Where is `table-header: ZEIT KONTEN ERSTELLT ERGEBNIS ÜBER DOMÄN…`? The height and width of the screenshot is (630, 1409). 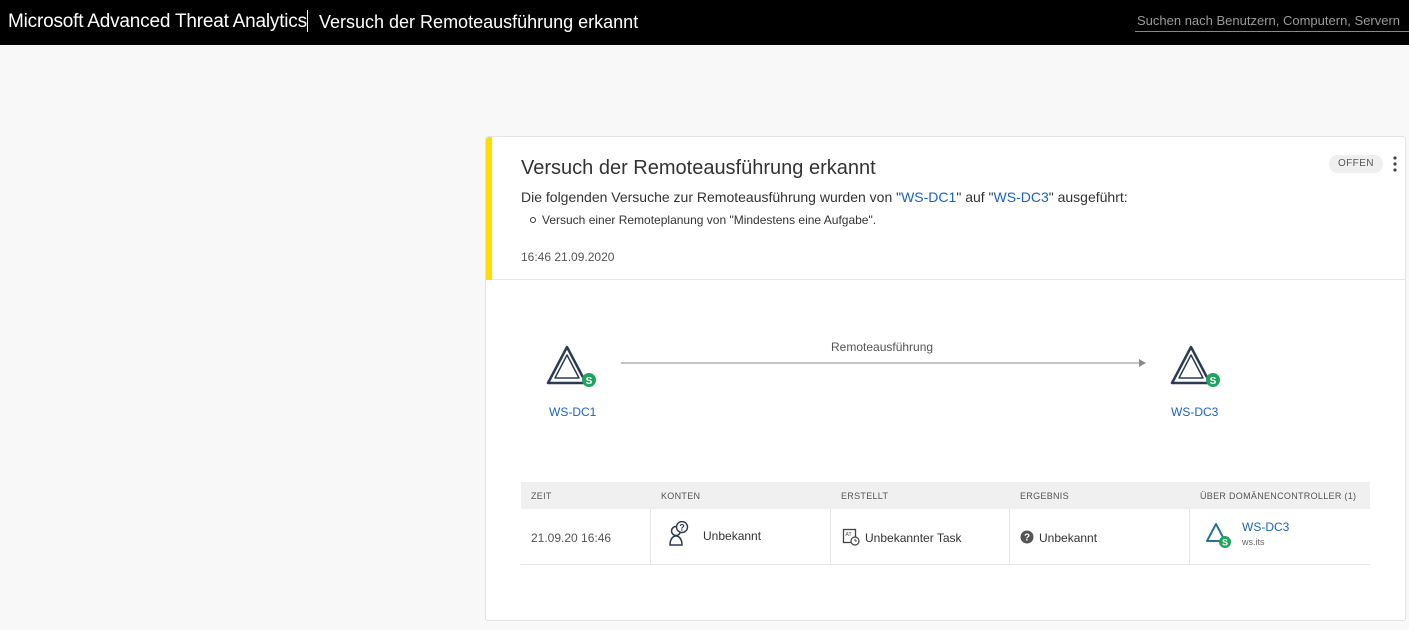
table-header: ZEIT KONTEN ERSTELLT ERGEBNIS ÜBER DOMÄN… is located at coordinates (945, 495).